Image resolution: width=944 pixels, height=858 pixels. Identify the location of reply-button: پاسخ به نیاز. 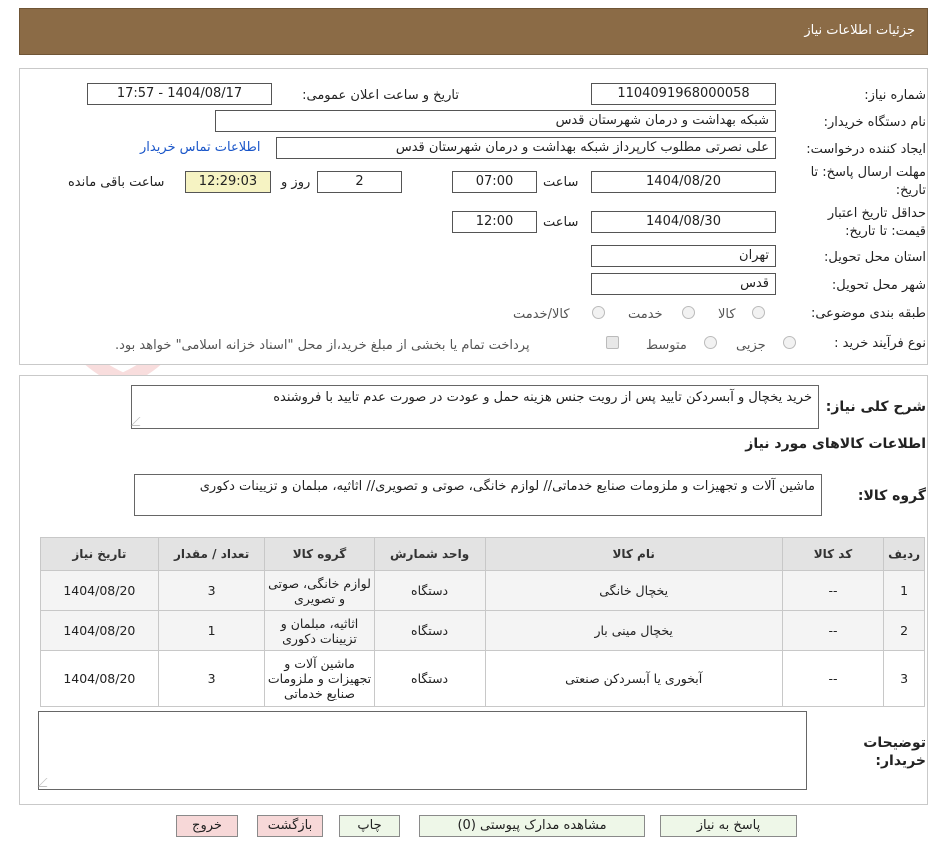
(728, 826).